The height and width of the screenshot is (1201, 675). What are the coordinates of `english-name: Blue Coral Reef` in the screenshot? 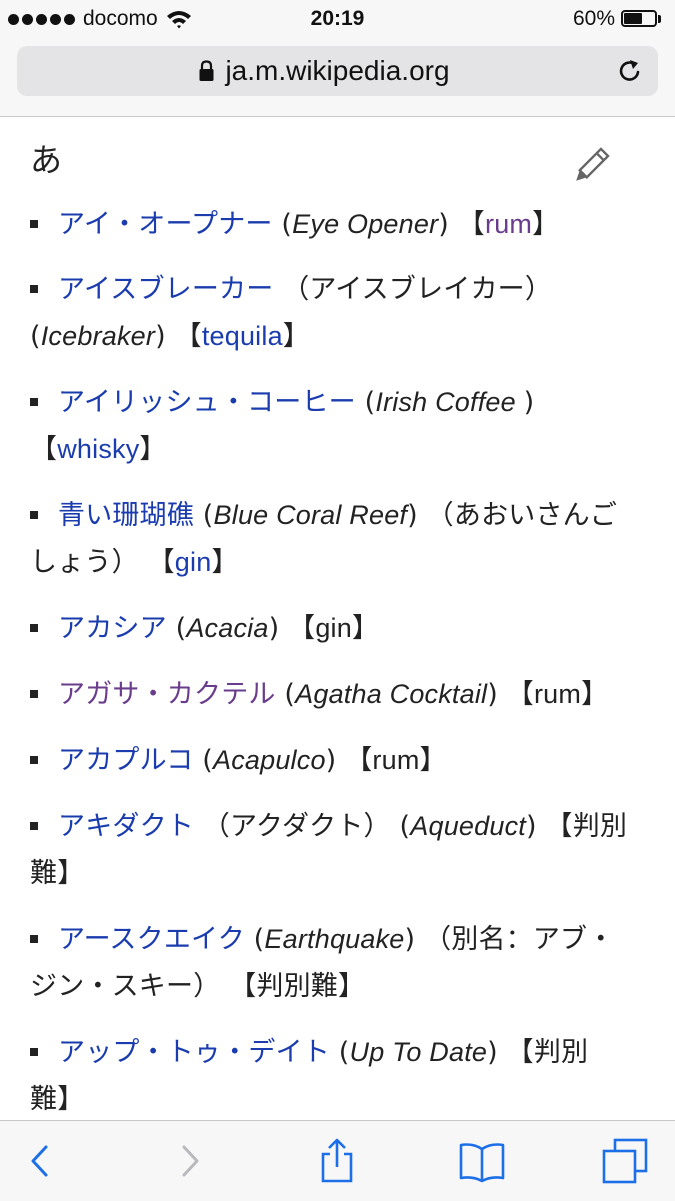 It's located at (310, 515).